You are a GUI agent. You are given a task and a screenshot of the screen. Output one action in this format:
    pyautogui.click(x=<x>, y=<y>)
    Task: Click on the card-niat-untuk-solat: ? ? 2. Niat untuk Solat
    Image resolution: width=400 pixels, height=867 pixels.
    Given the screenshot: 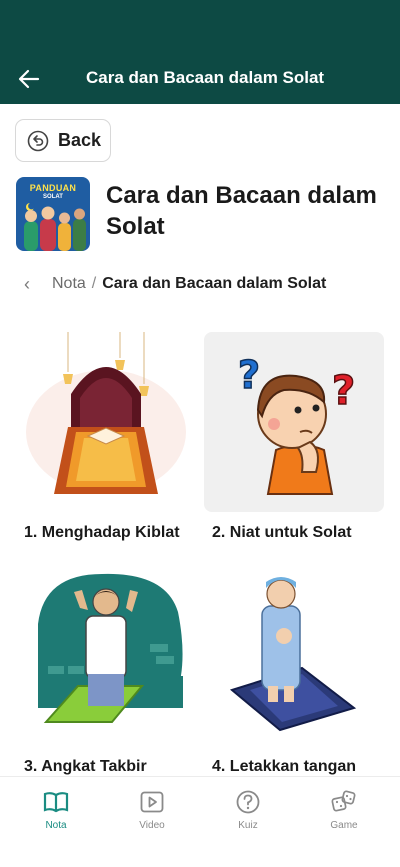 What is the action you would take?
    pyautogui.click(x=294, y=438)
    